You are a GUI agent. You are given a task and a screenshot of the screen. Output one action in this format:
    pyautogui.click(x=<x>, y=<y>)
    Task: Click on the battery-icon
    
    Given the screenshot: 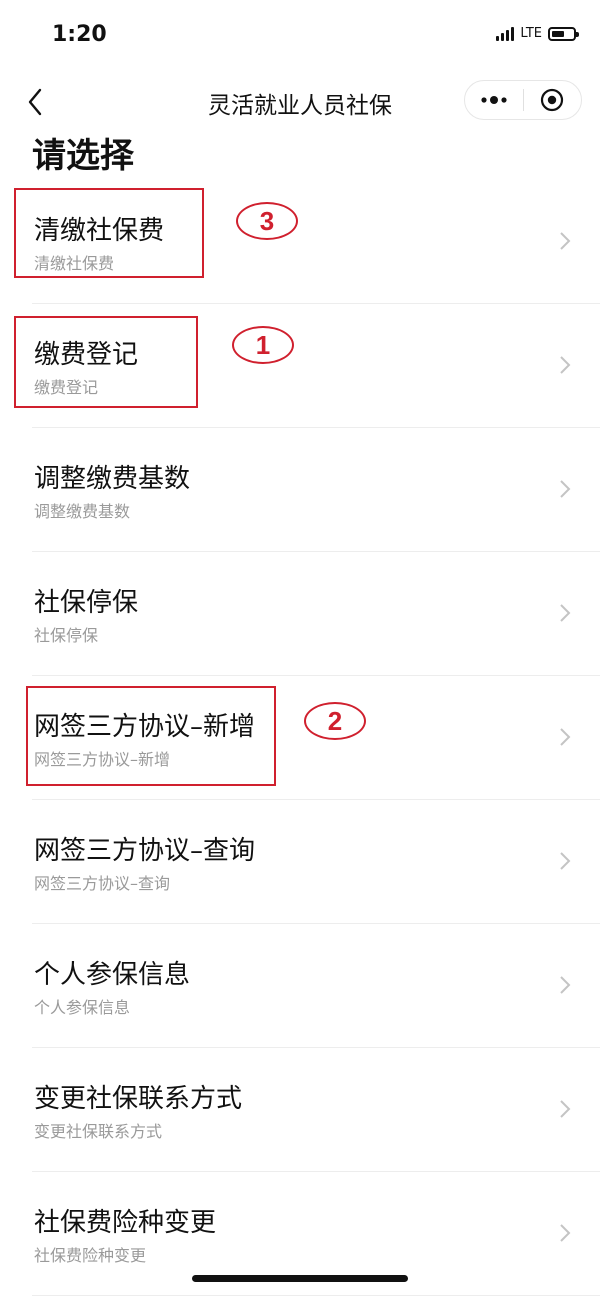 What is the action you would take?
    pyautogui.click(x=563, y=33)
    